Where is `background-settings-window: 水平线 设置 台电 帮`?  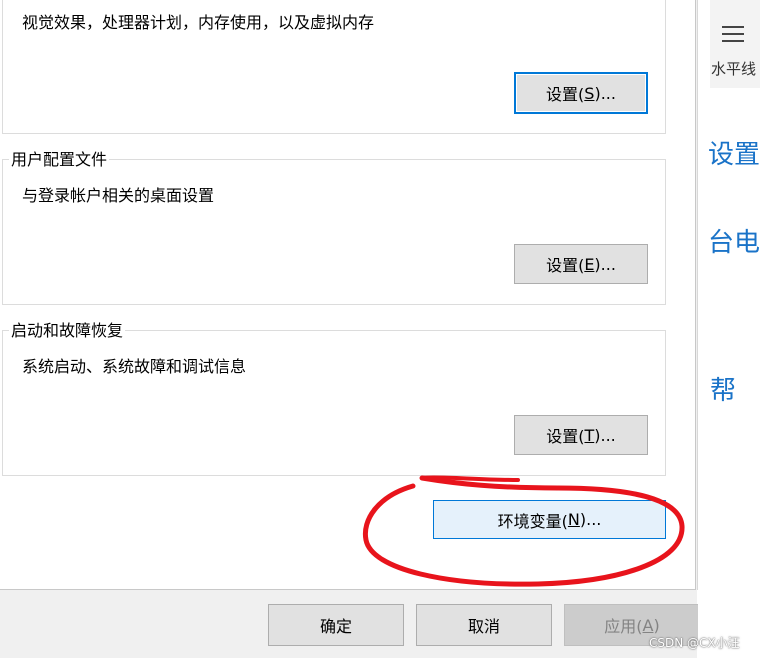
background-settings-window: 水平线 设置 台电 帮 is located at coordinates (729, 329).